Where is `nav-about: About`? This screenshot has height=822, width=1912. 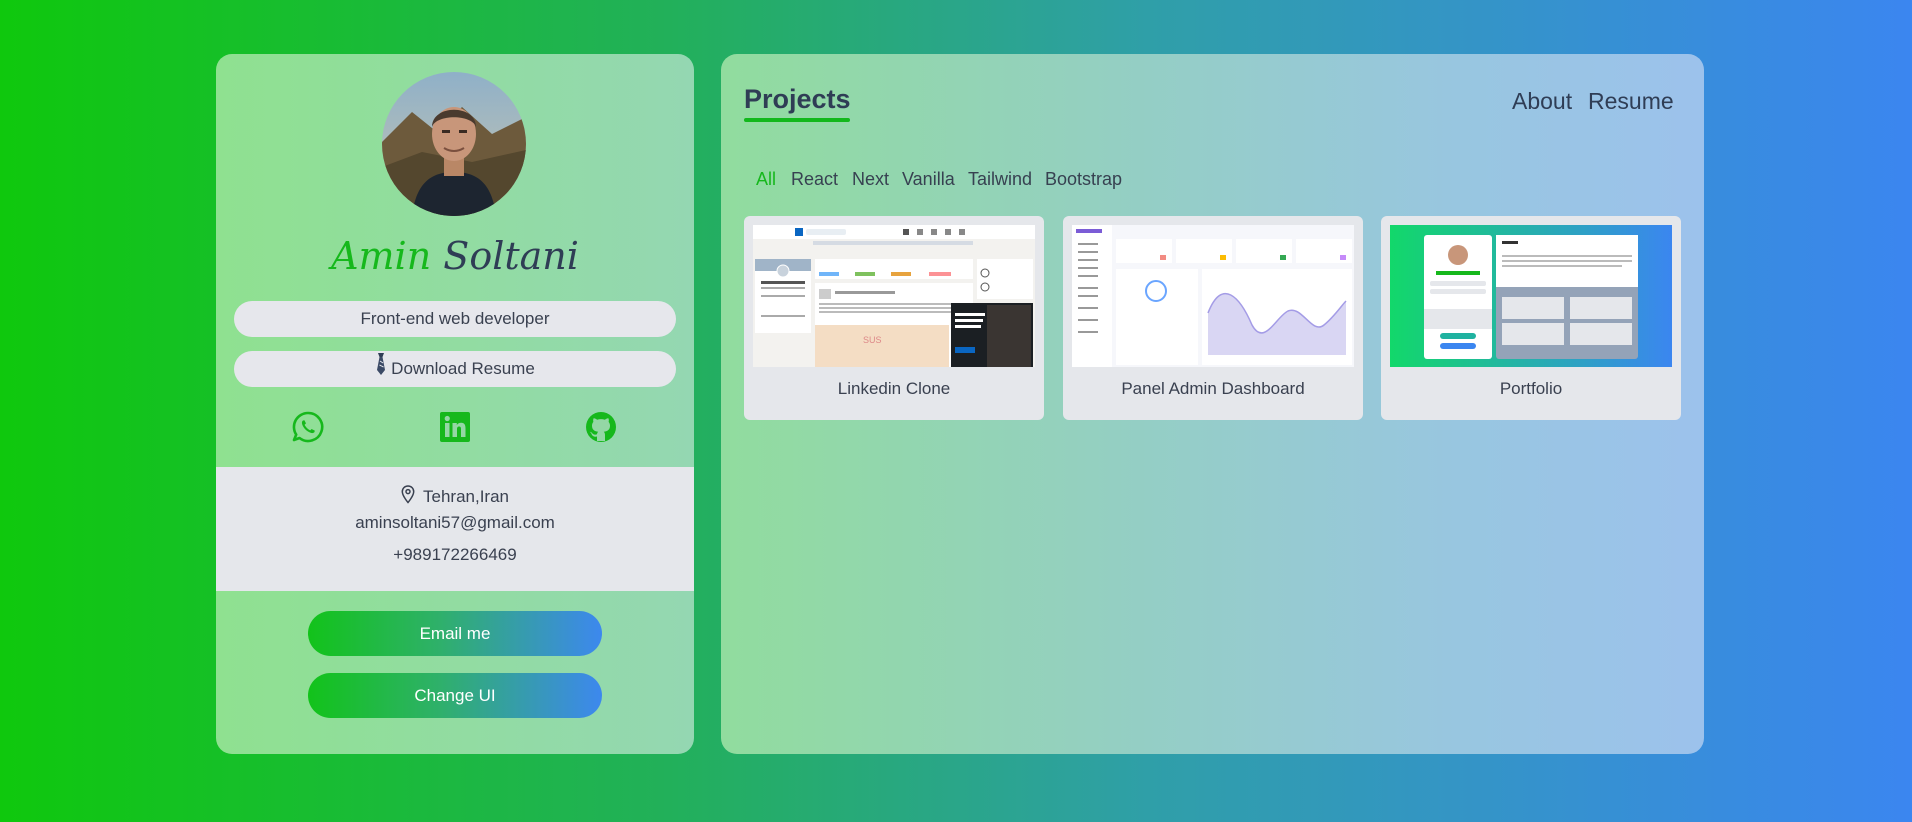
nav-about: About is located at coordinates (1542, 101).